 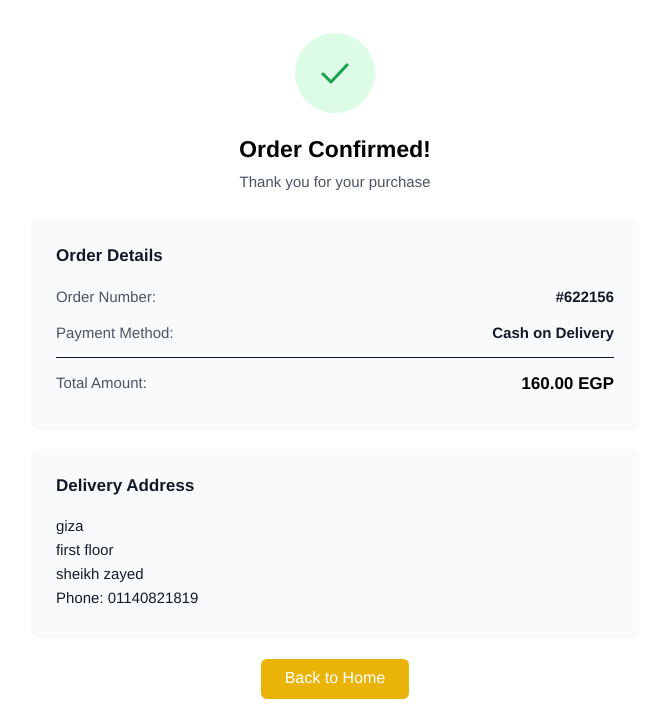 I want to click on subtitle-text: Thank you for your purchase, so click(x=335, y=183).